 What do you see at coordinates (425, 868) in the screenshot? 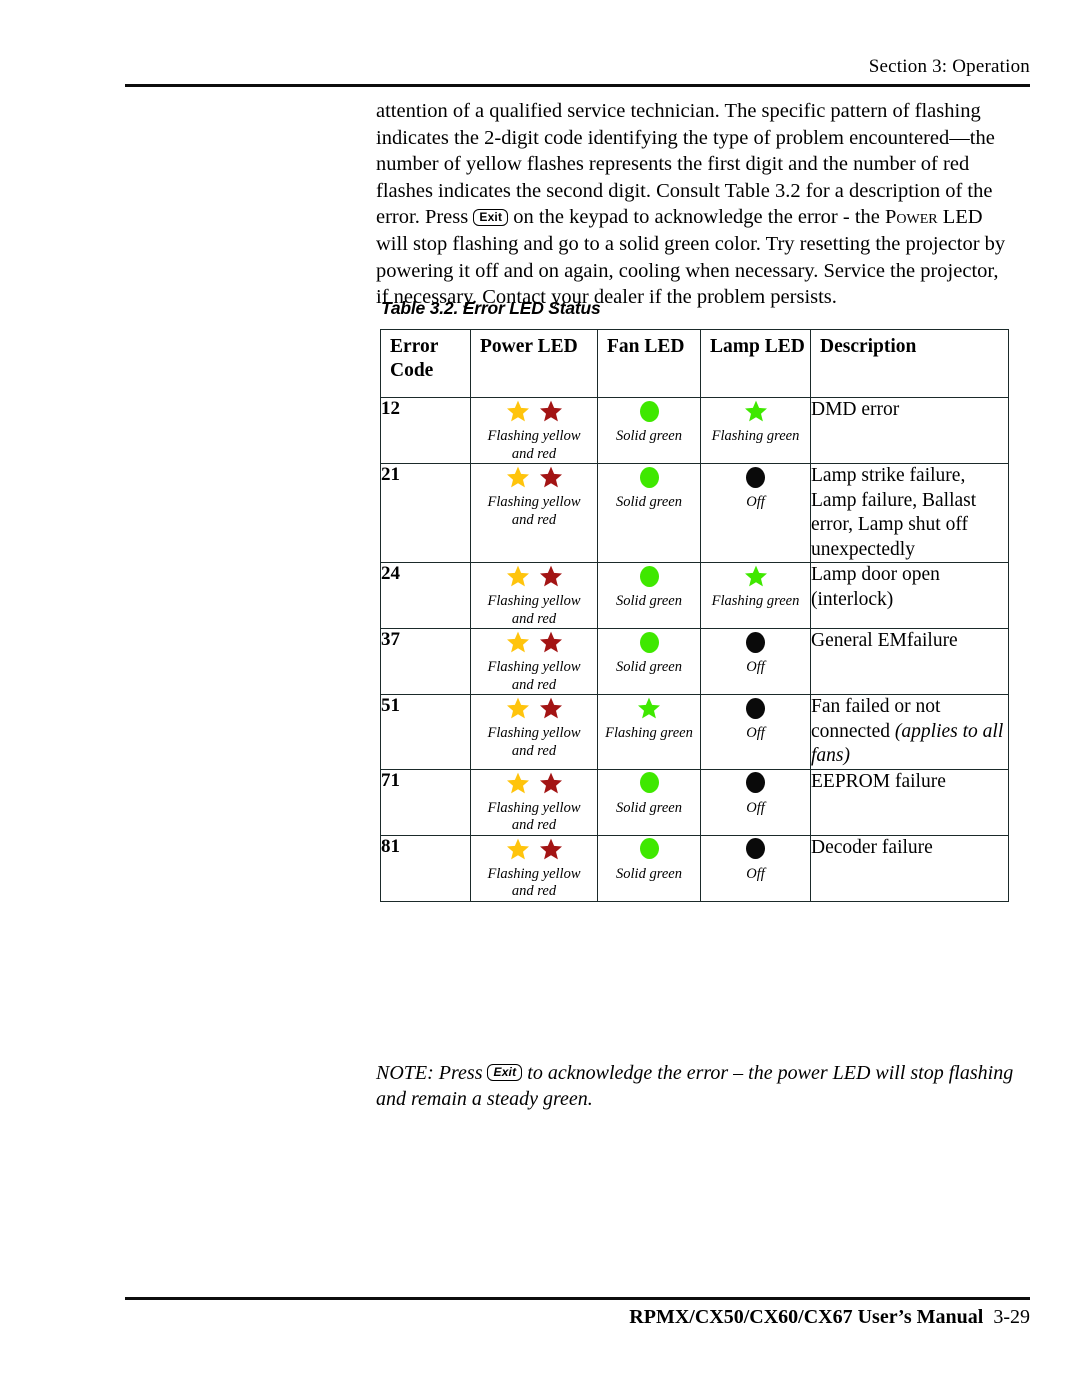
I see `cell-error-code: 81` at bounding box center [425, 868].